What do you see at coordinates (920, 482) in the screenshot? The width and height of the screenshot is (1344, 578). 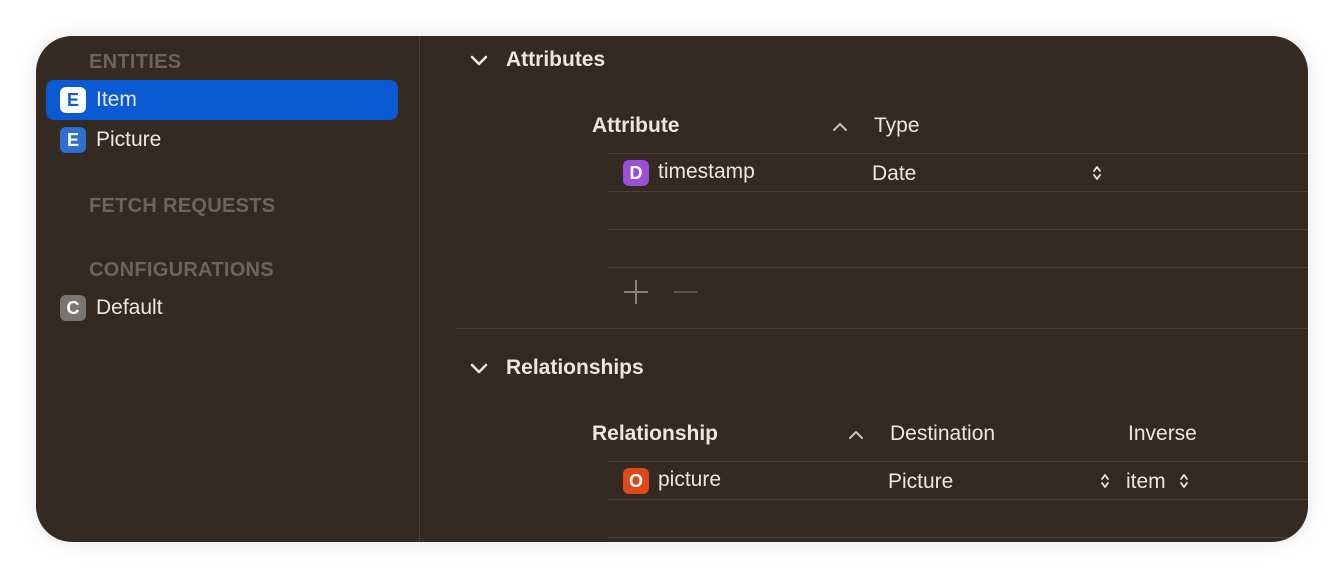 I see `relationship-destination-value: Picture` at bounding box center [920, 482].